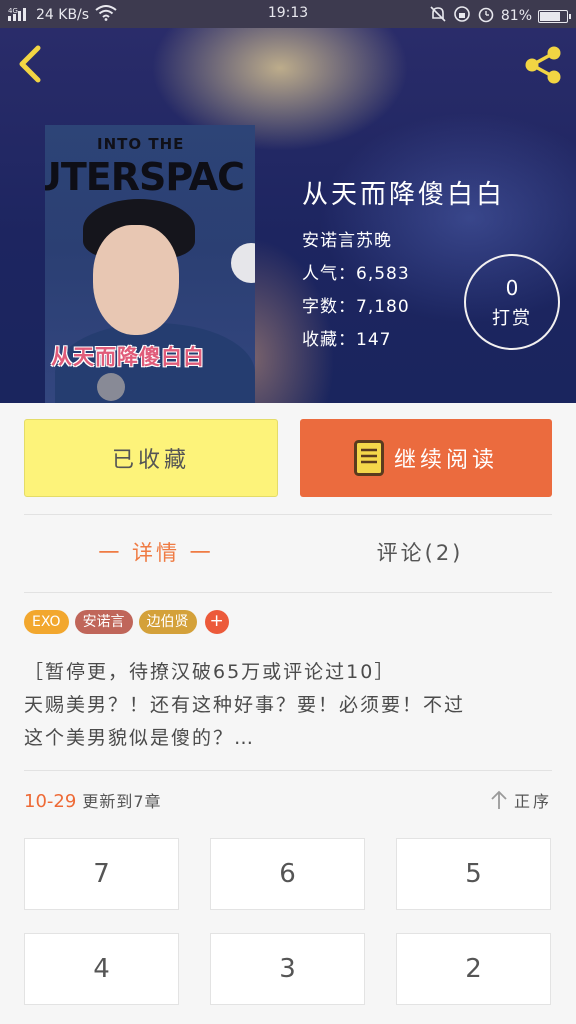 This screenshot has width=576, height=1024. Describe the element at coordinates (46, 622) in the screenshot. I see `tag-item: EXO` at that location.